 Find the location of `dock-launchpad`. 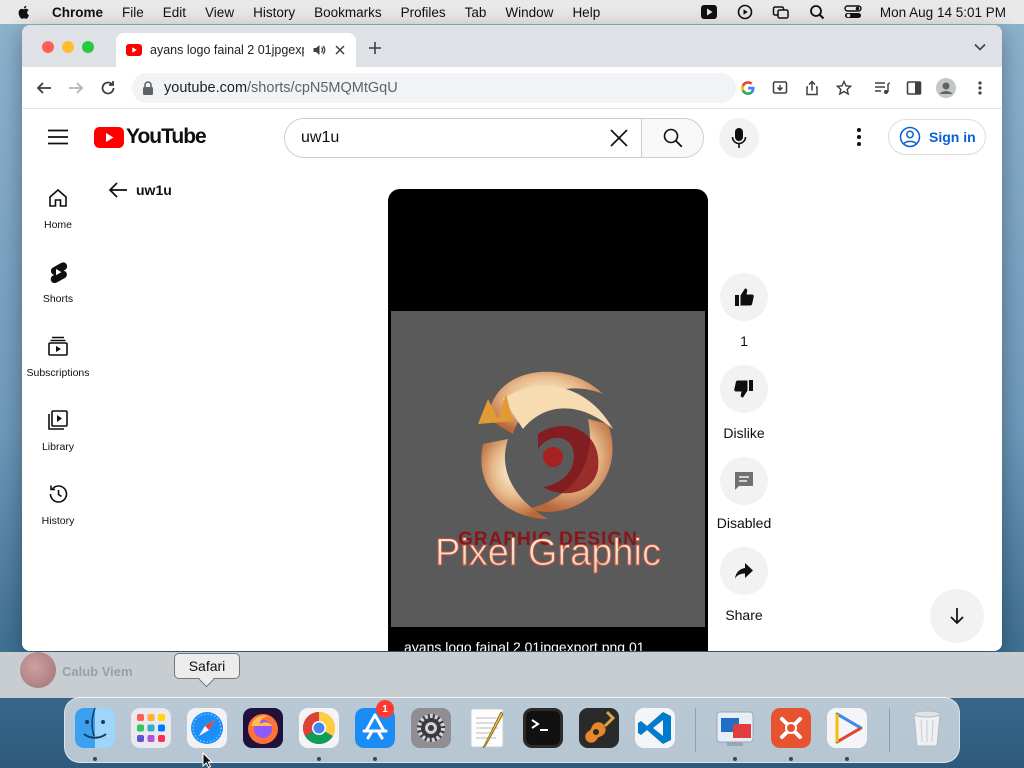

dock-launchpad is located at coordinates (151, 728).